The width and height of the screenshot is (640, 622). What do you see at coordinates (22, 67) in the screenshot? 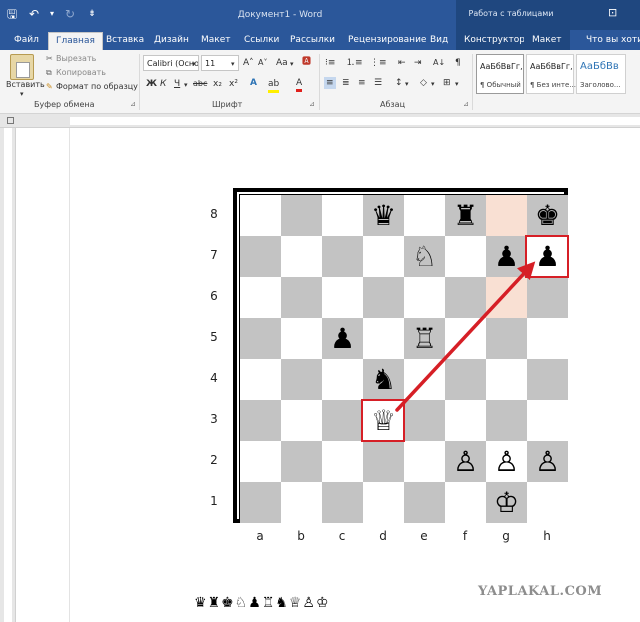
I see `paste-icon` at bounding box center [22, 67].